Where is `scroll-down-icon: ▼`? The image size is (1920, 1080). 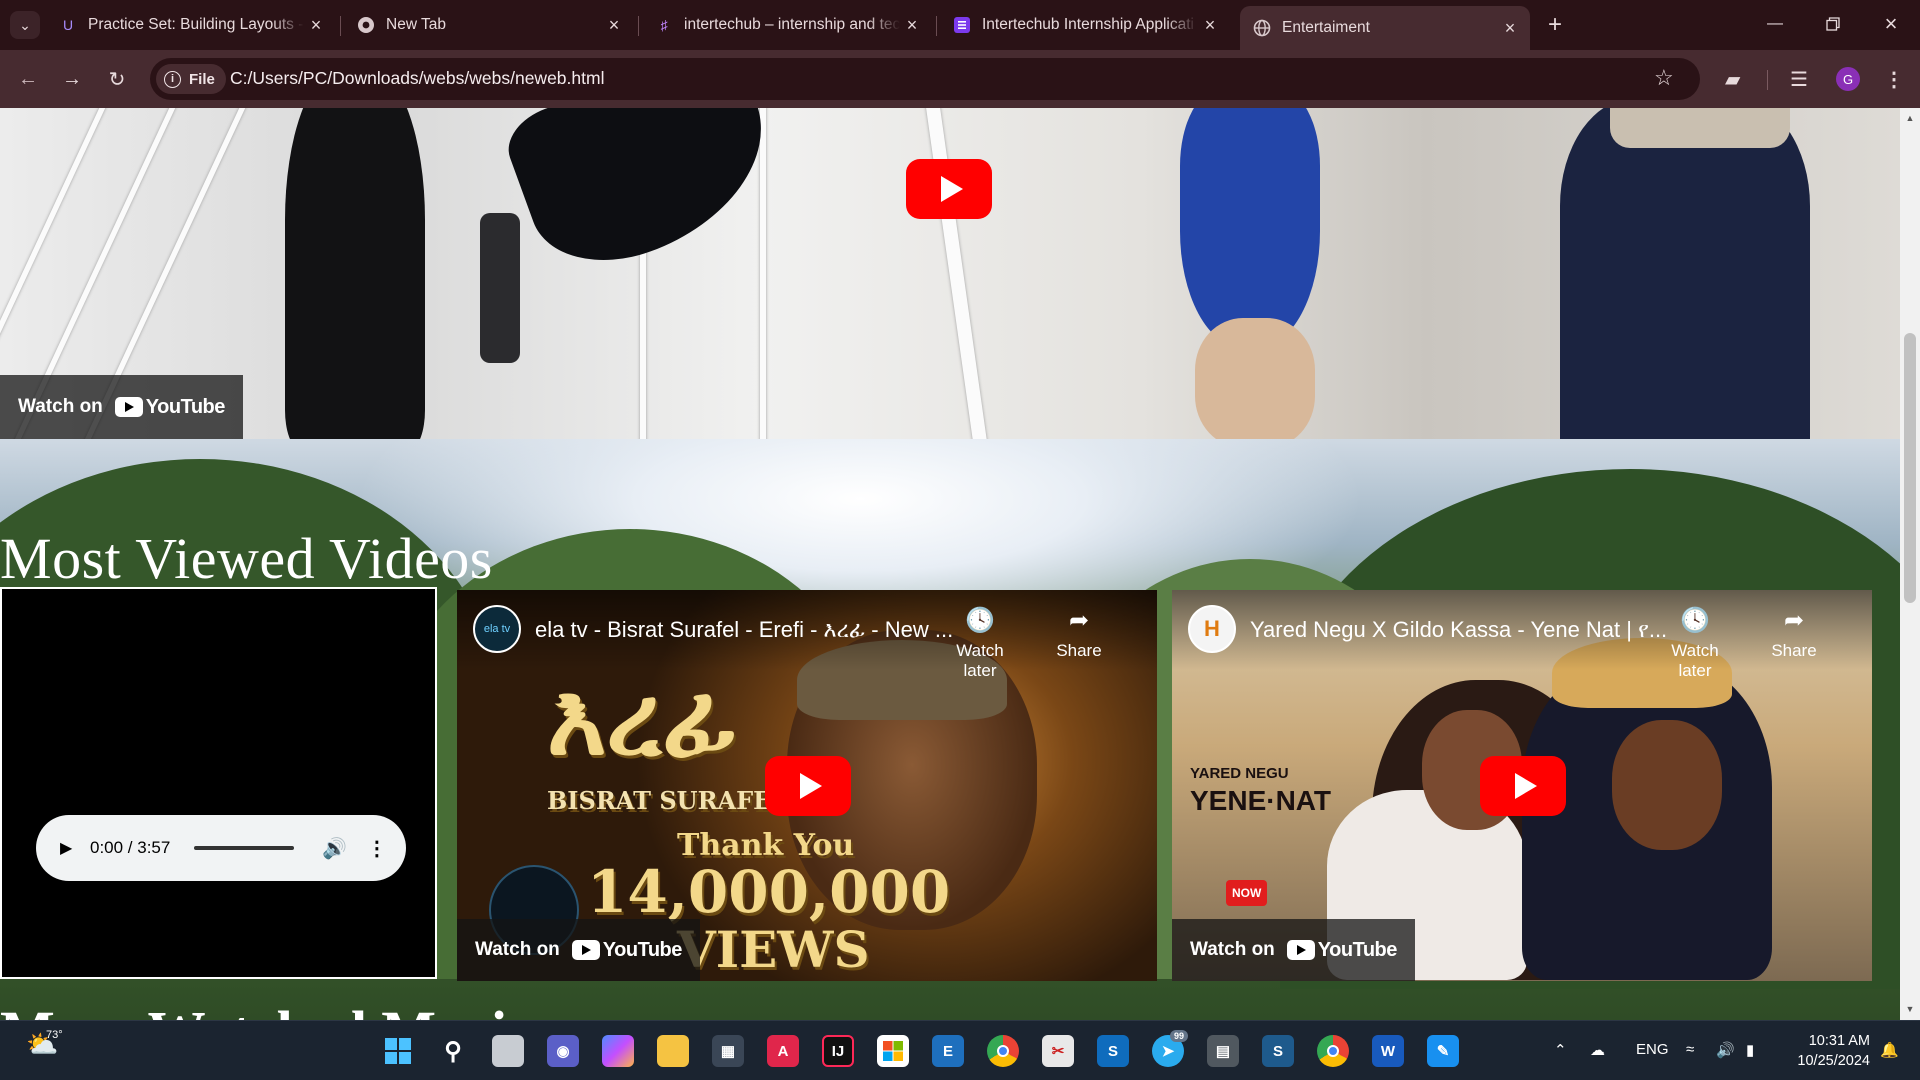 scroll-down-icon: ▼ is located at coordinates (1910, 1009).